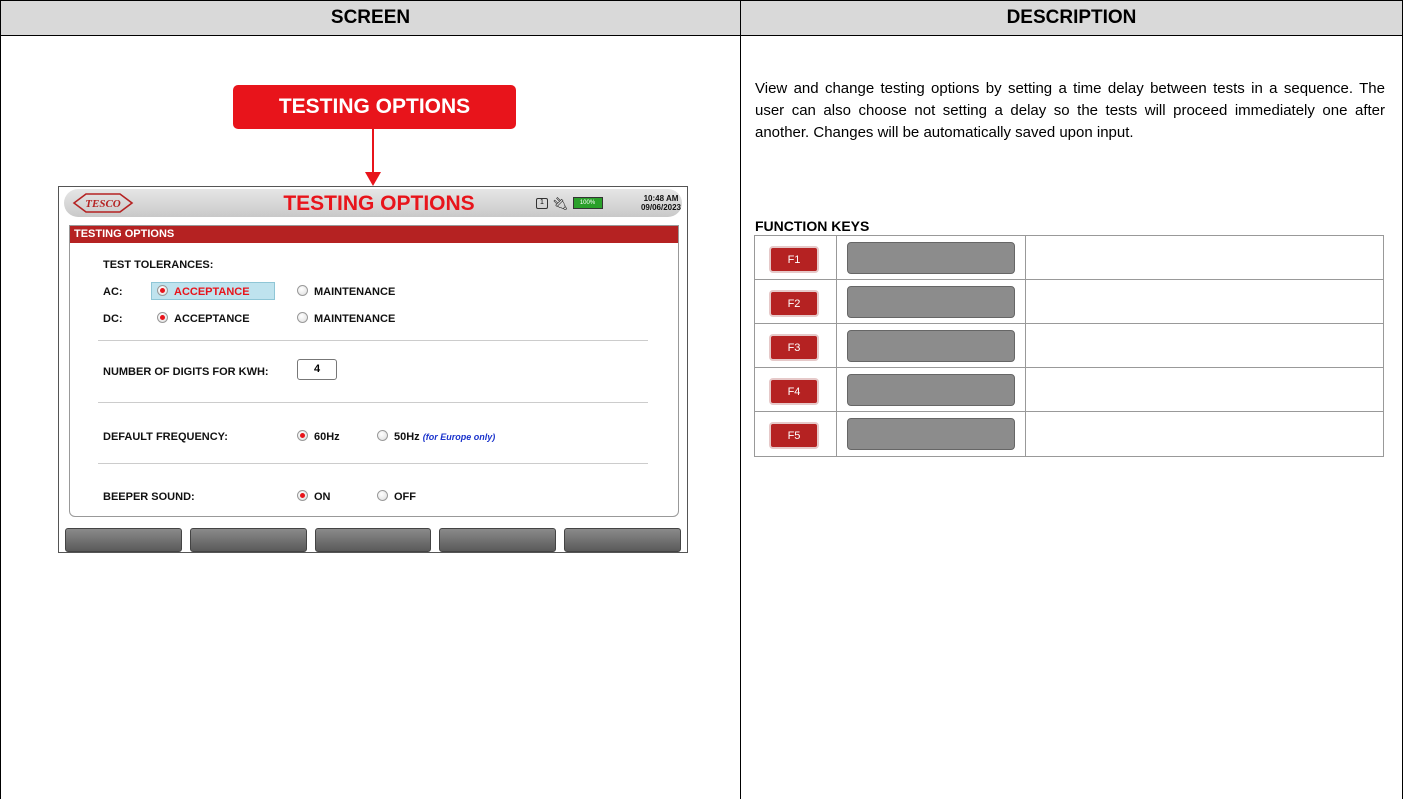  I want to click on battery-icon: 100%, so click(587, 203).